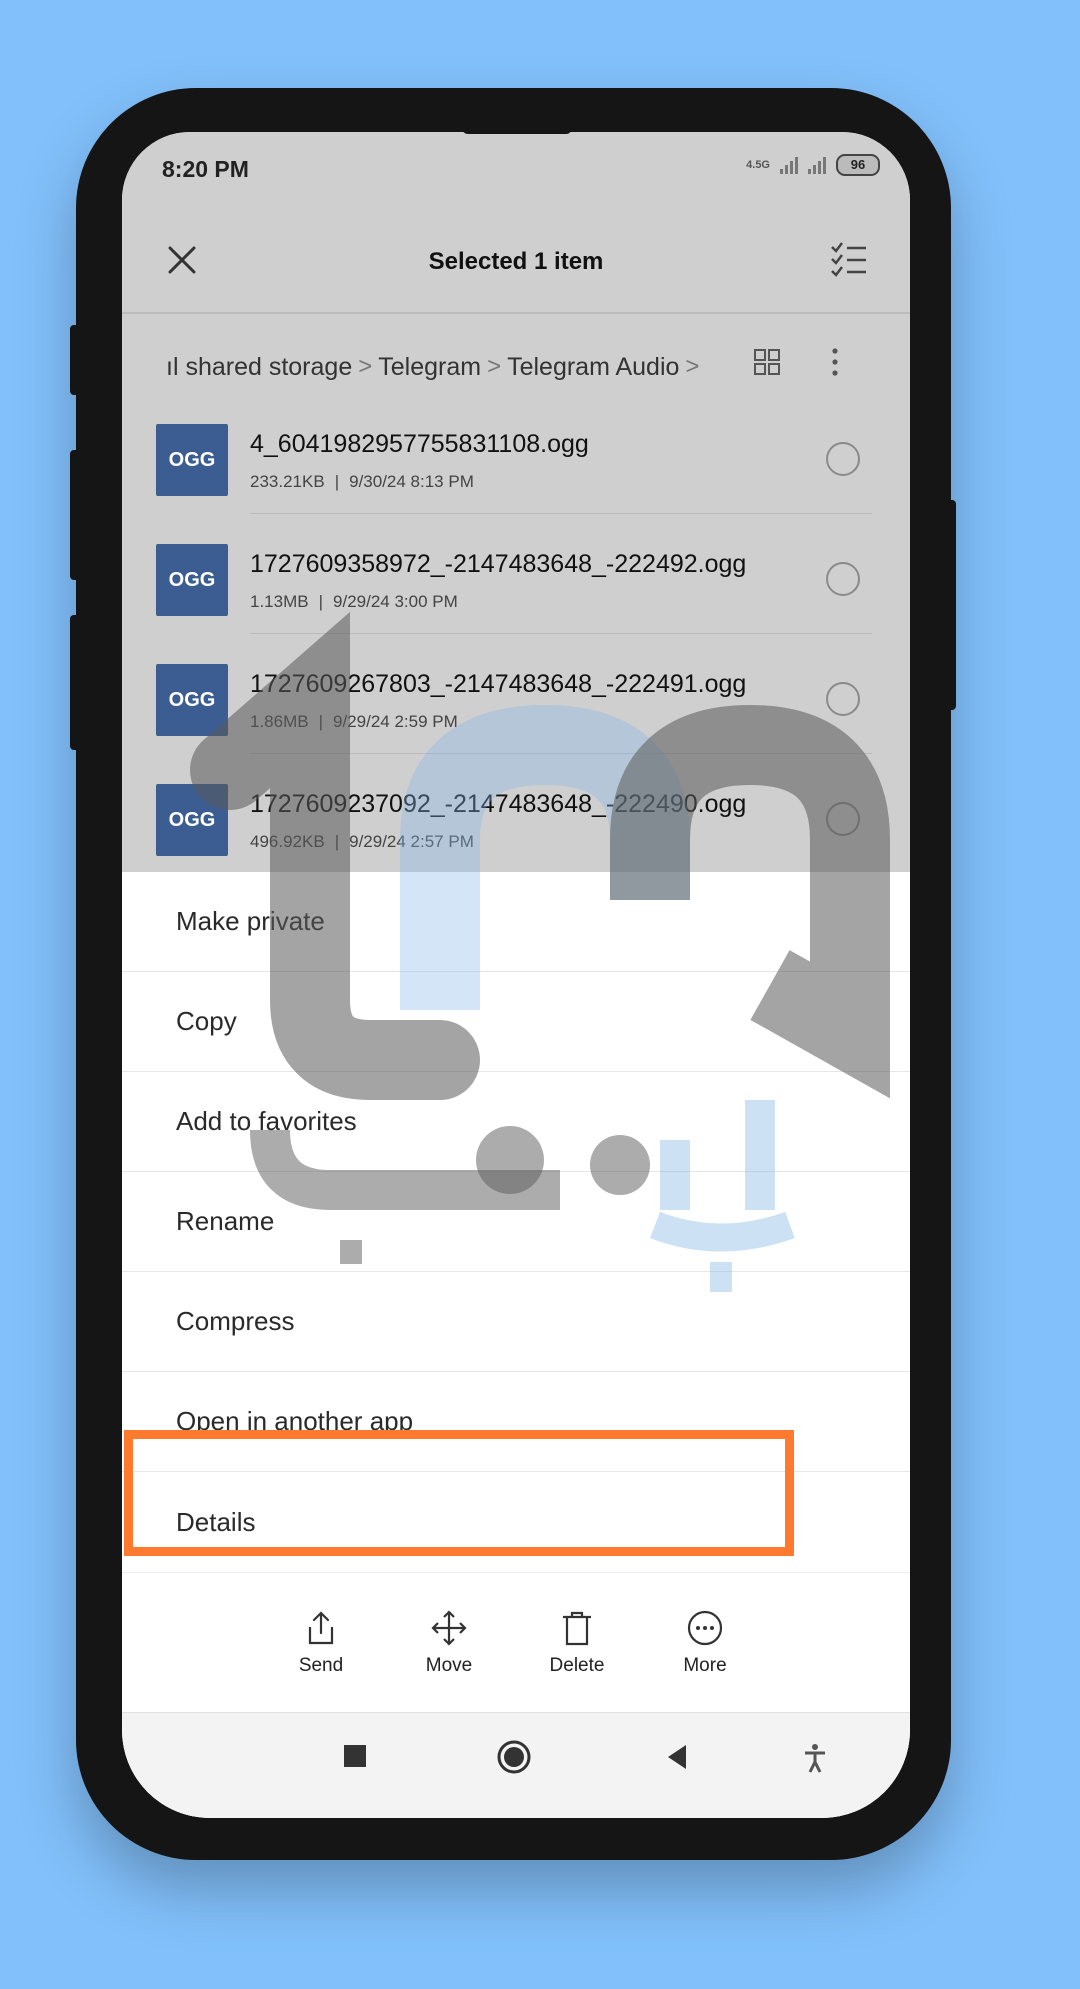 This screenshot has height=1989, width=1080. Describe the element at coordinates (858, 165) in the screenshot. I see `battery-icon: 96` at that location.